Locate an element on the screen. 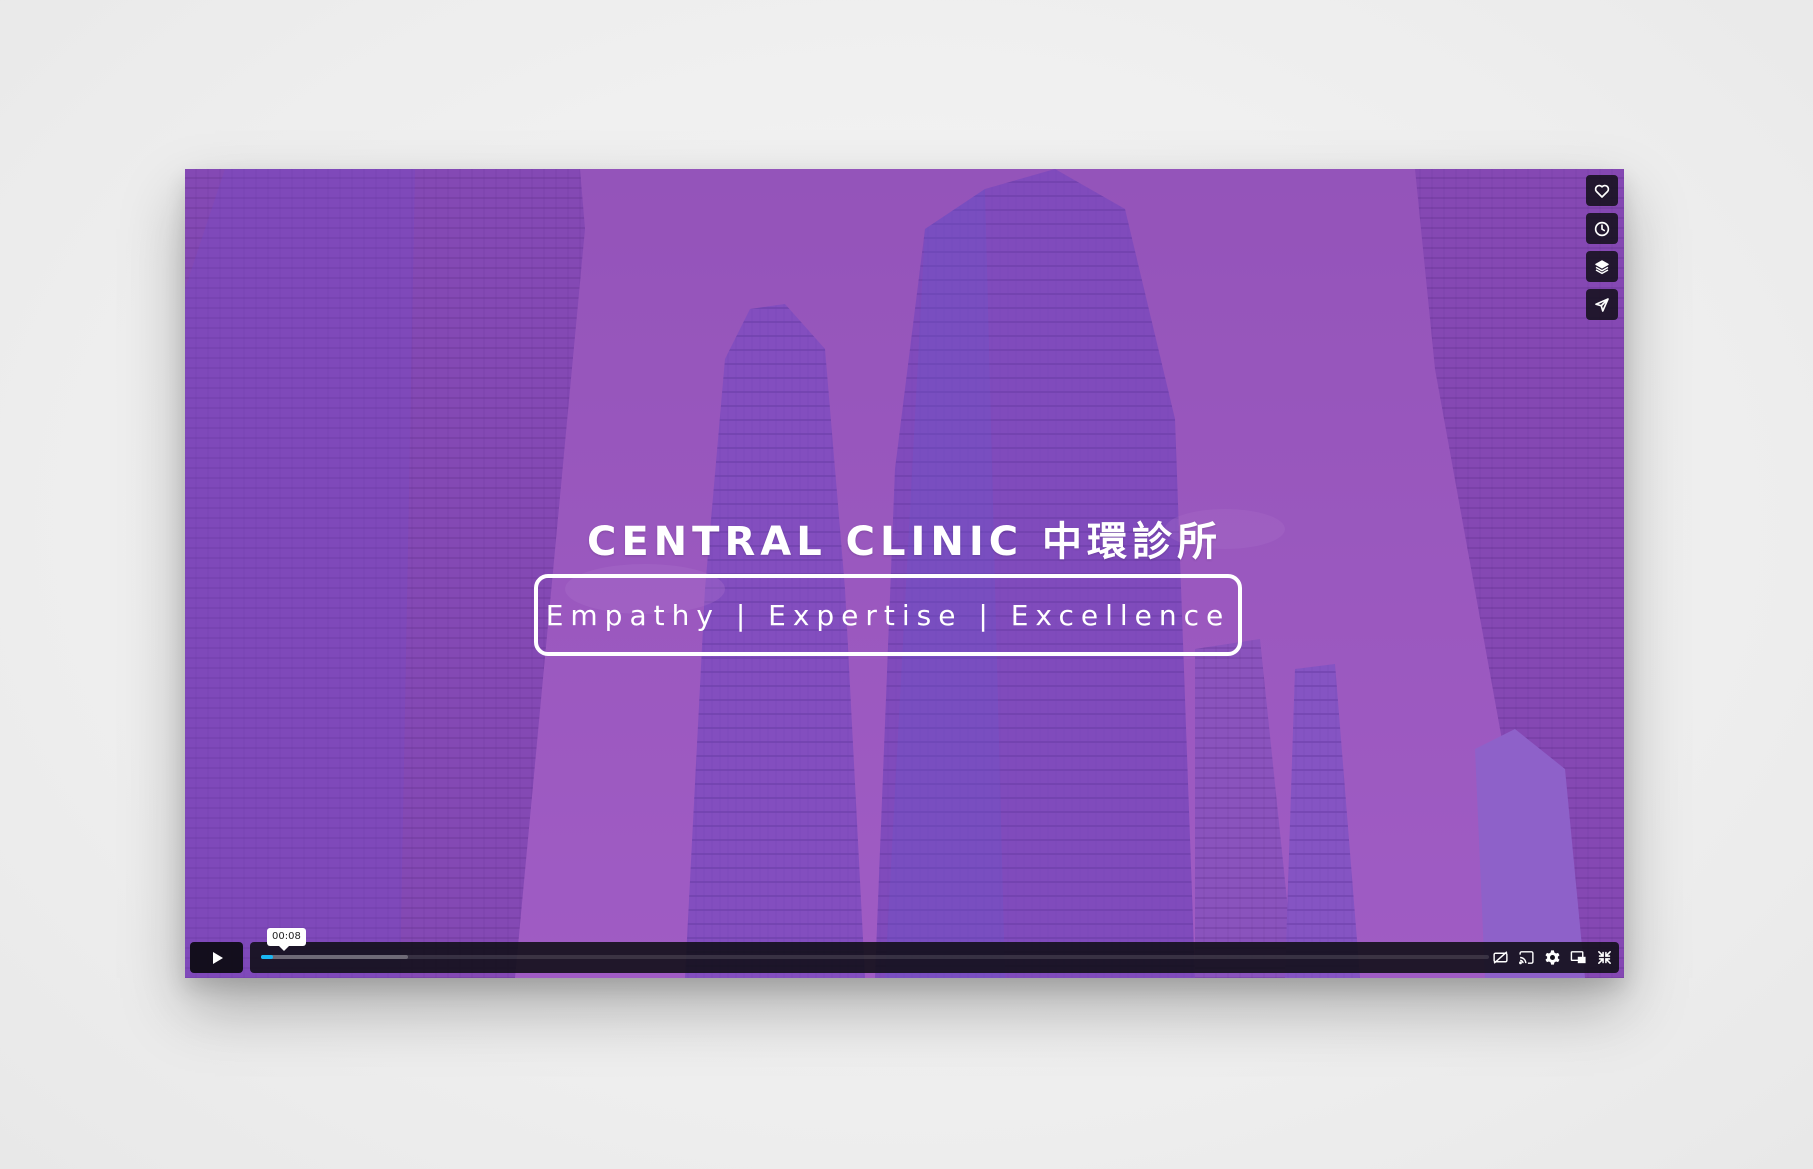 This screenshot has width=1813, height=1169. play-icon is located at coordinates (217, 957).